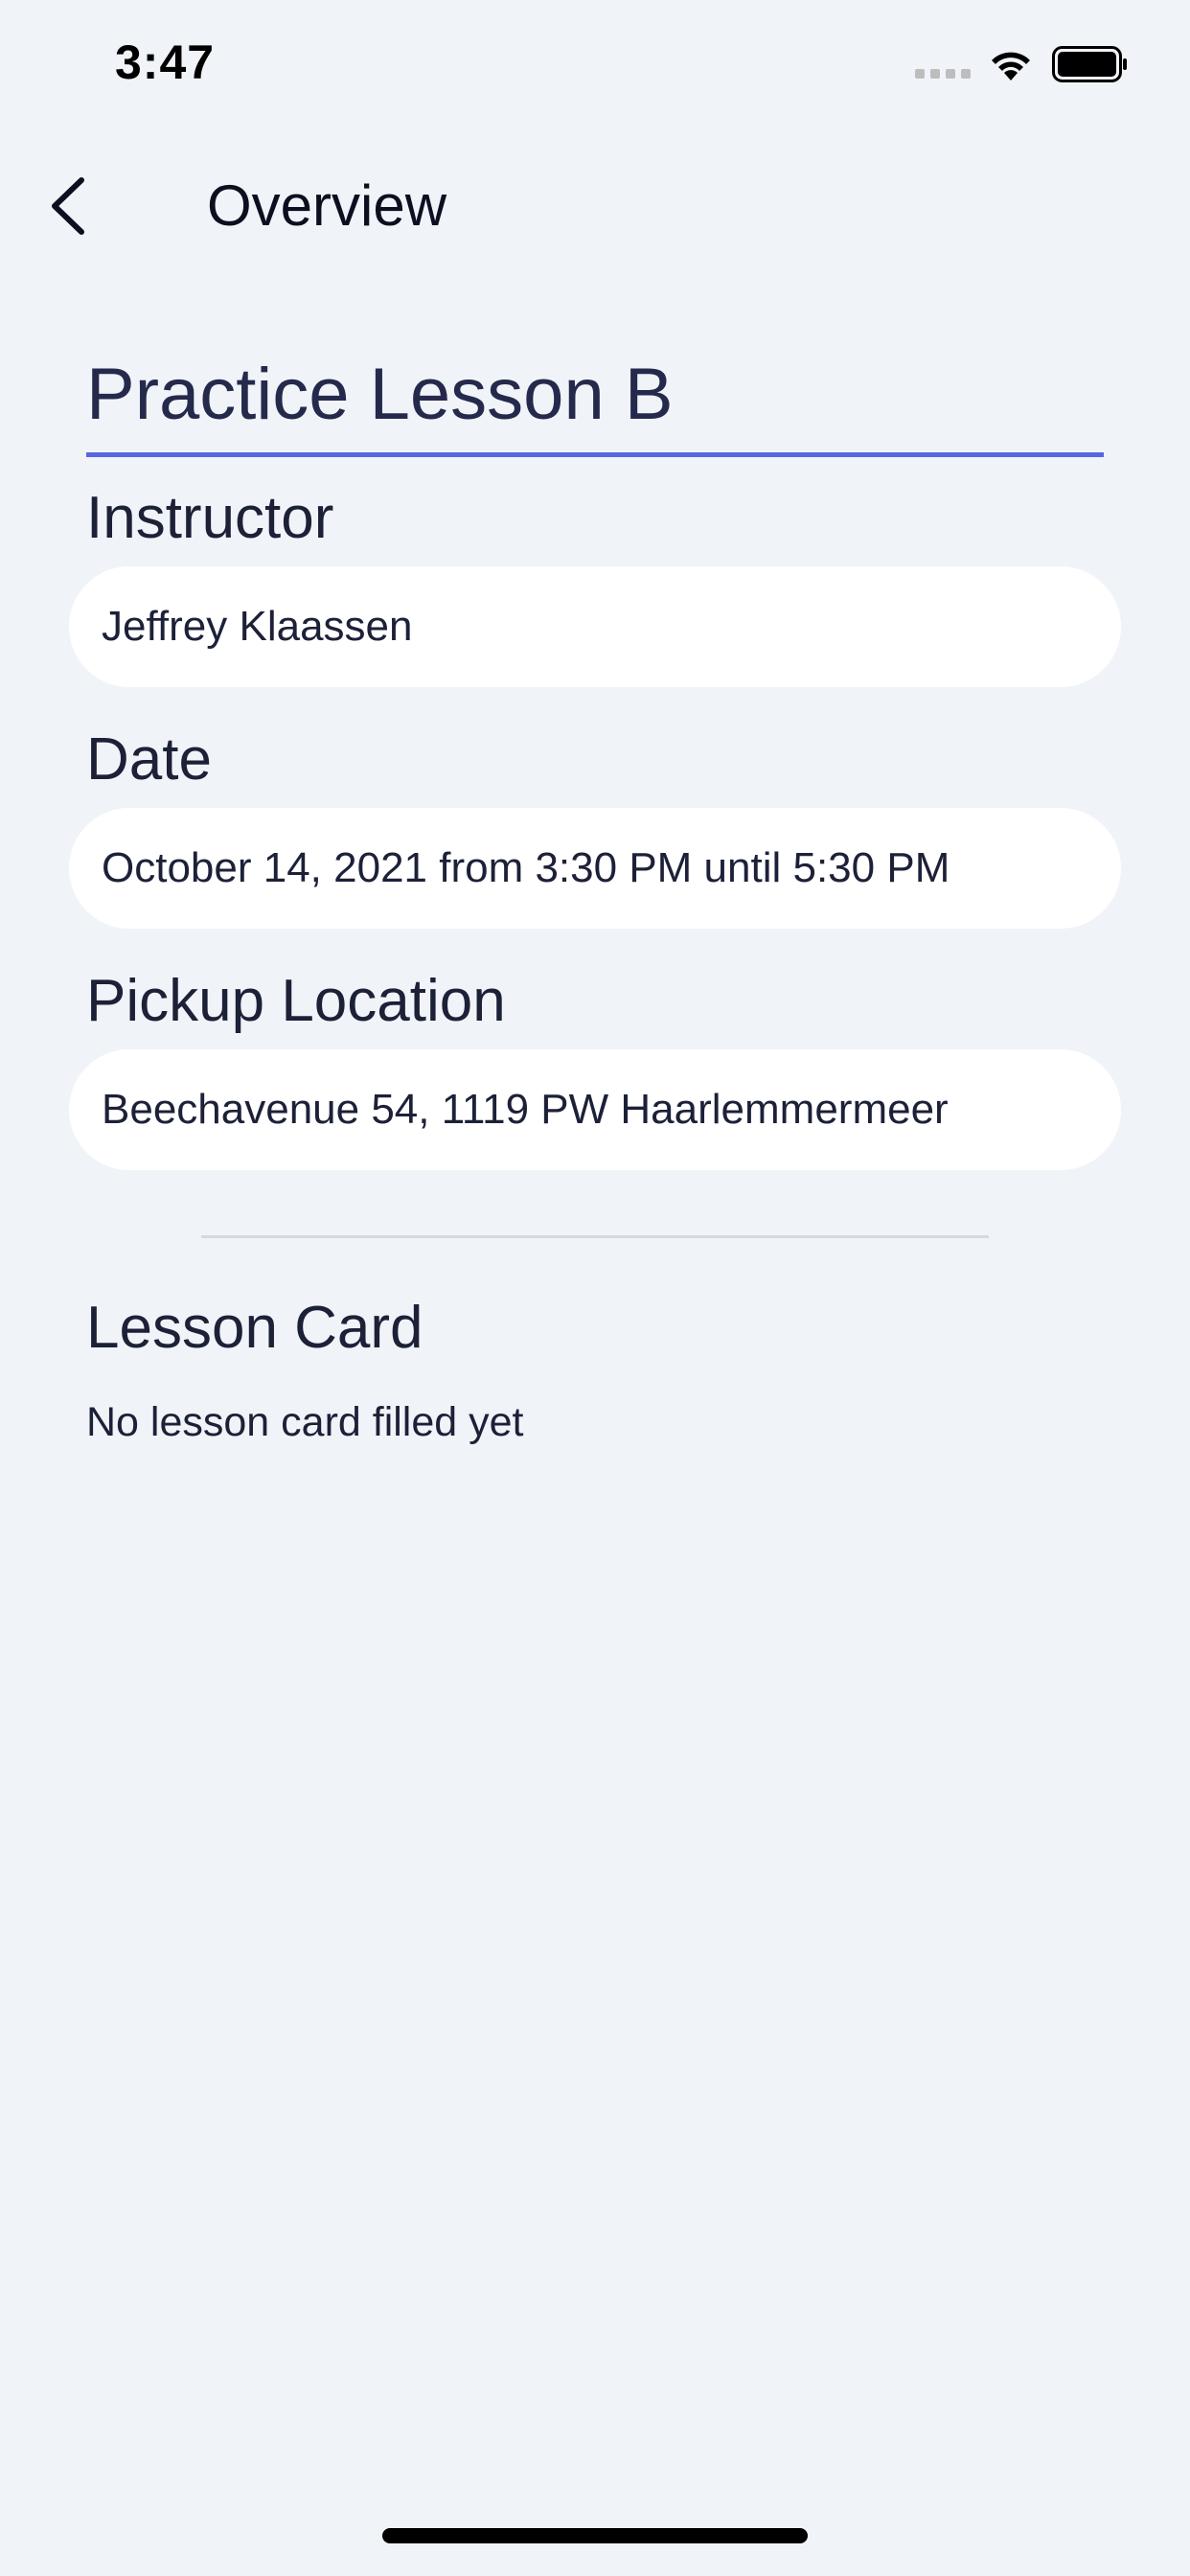 The height and width of the screenshot is (2576, 1190). I want to click on home-indicator, so click(595, 2535).